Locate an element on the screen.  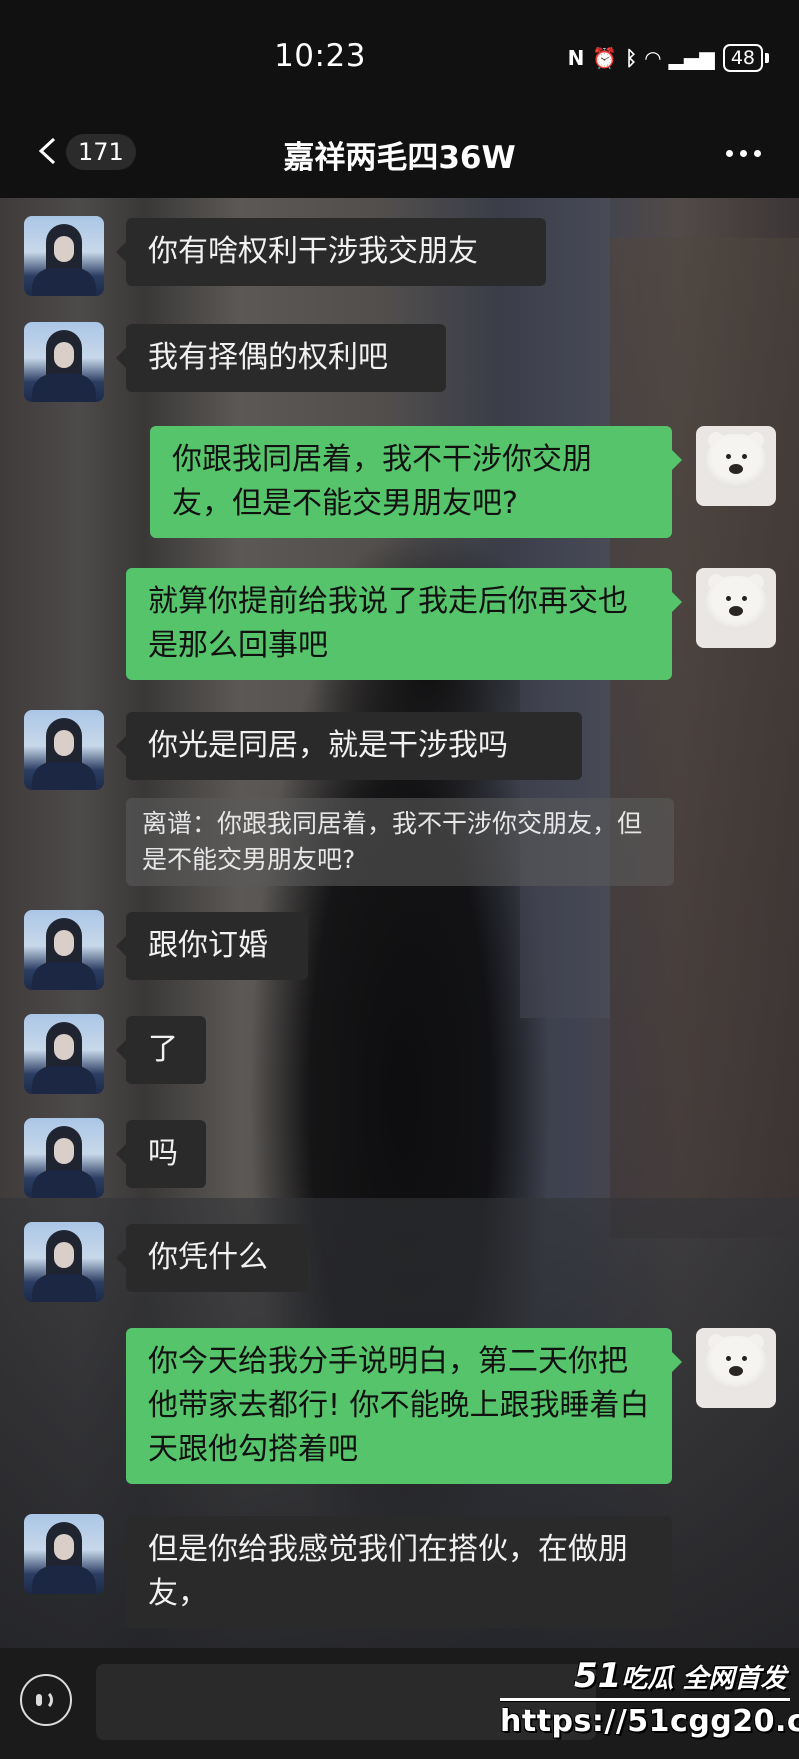
status-bar: 10:23 N ⏰ ᛒ ◠ ▂▄▆ 48 is located at coordinates (399, 55).